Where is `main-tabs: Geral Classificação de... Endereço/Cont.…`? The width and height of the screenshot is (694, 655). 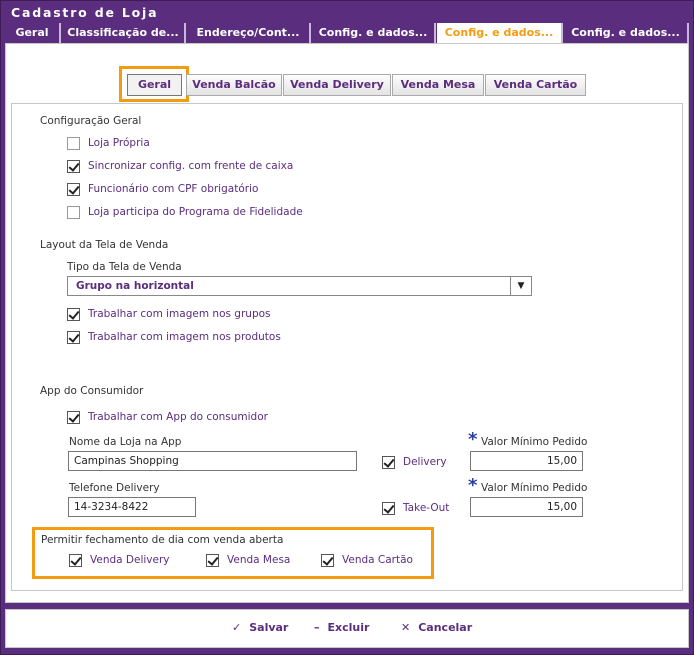
main-tabs: Geral Classificação de... Endereço/Cont.… is located at coordinates (347, 33).